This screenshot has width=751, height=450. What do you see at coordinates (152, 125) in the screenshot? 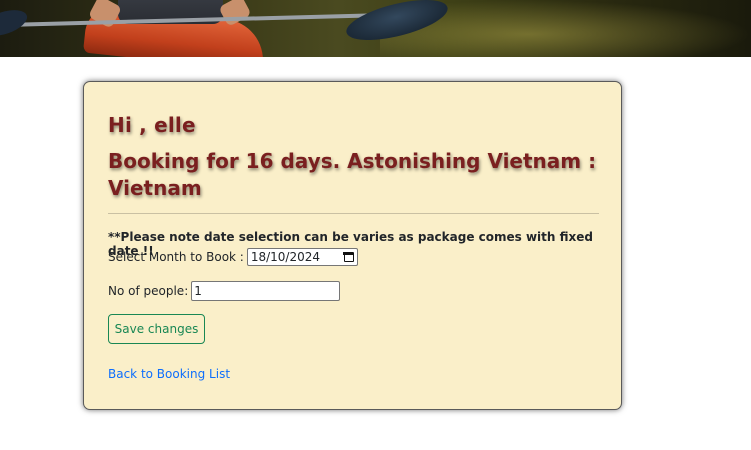
I see `greeting-heading: Hi , elle` at bounding box center [152, 125].